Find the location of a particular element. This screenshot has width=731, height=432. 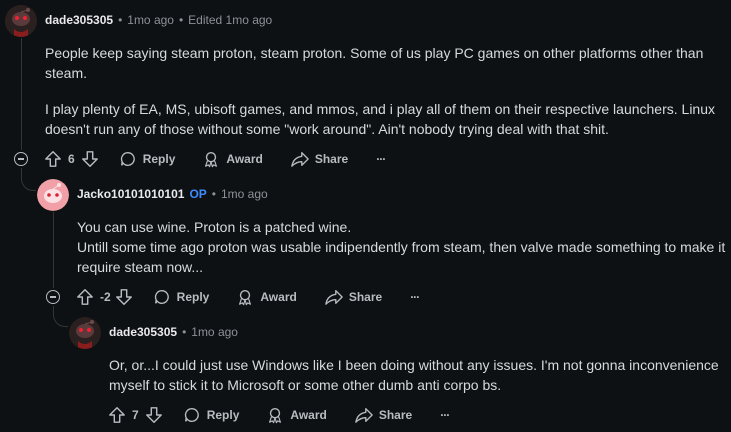

op-badge: OP is located at coordinates (198, 194).